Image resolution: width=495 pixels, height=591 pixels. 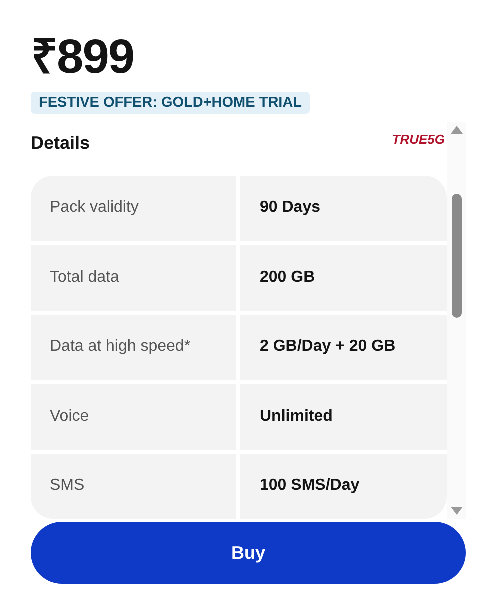 What do you see at coordinates (343, 417) in the screenshot?
I see `table-cell: Unlimited` at bounding box center [343, 417].